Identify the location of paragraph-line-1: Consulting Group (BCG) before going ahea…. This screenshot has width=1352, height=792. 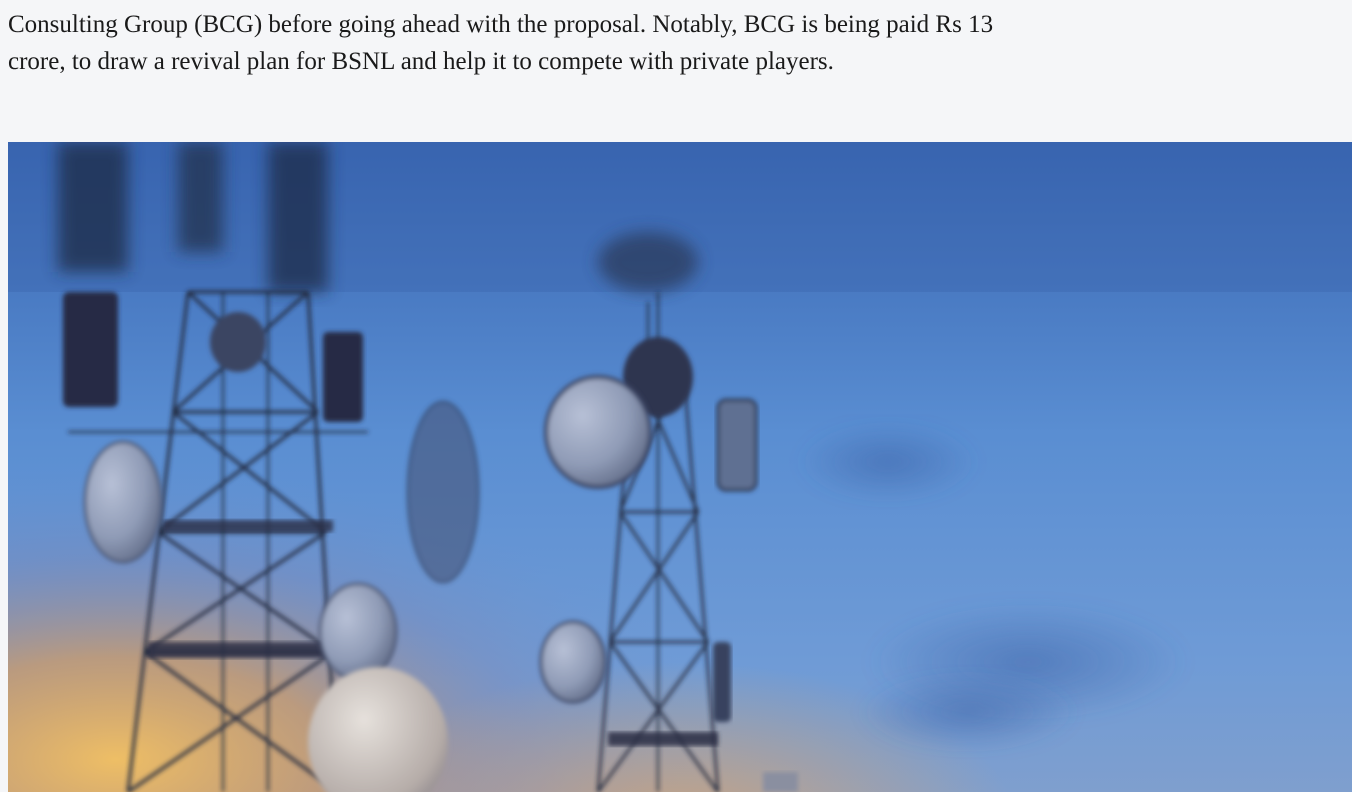
(501, 24).